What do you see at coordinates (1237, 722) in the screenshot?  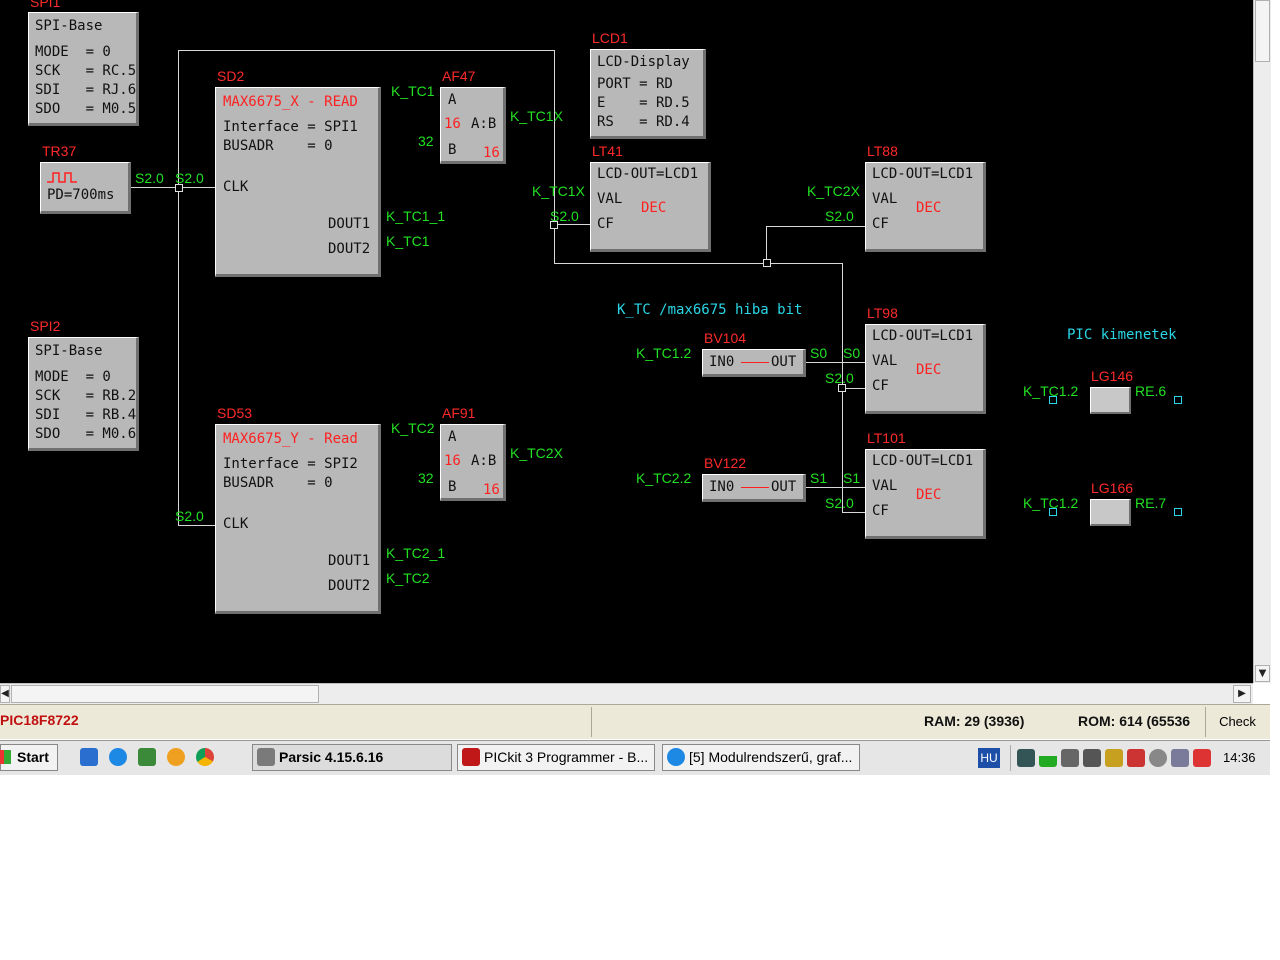 I see `check-button: Check` at bounding box center [1237, 722].